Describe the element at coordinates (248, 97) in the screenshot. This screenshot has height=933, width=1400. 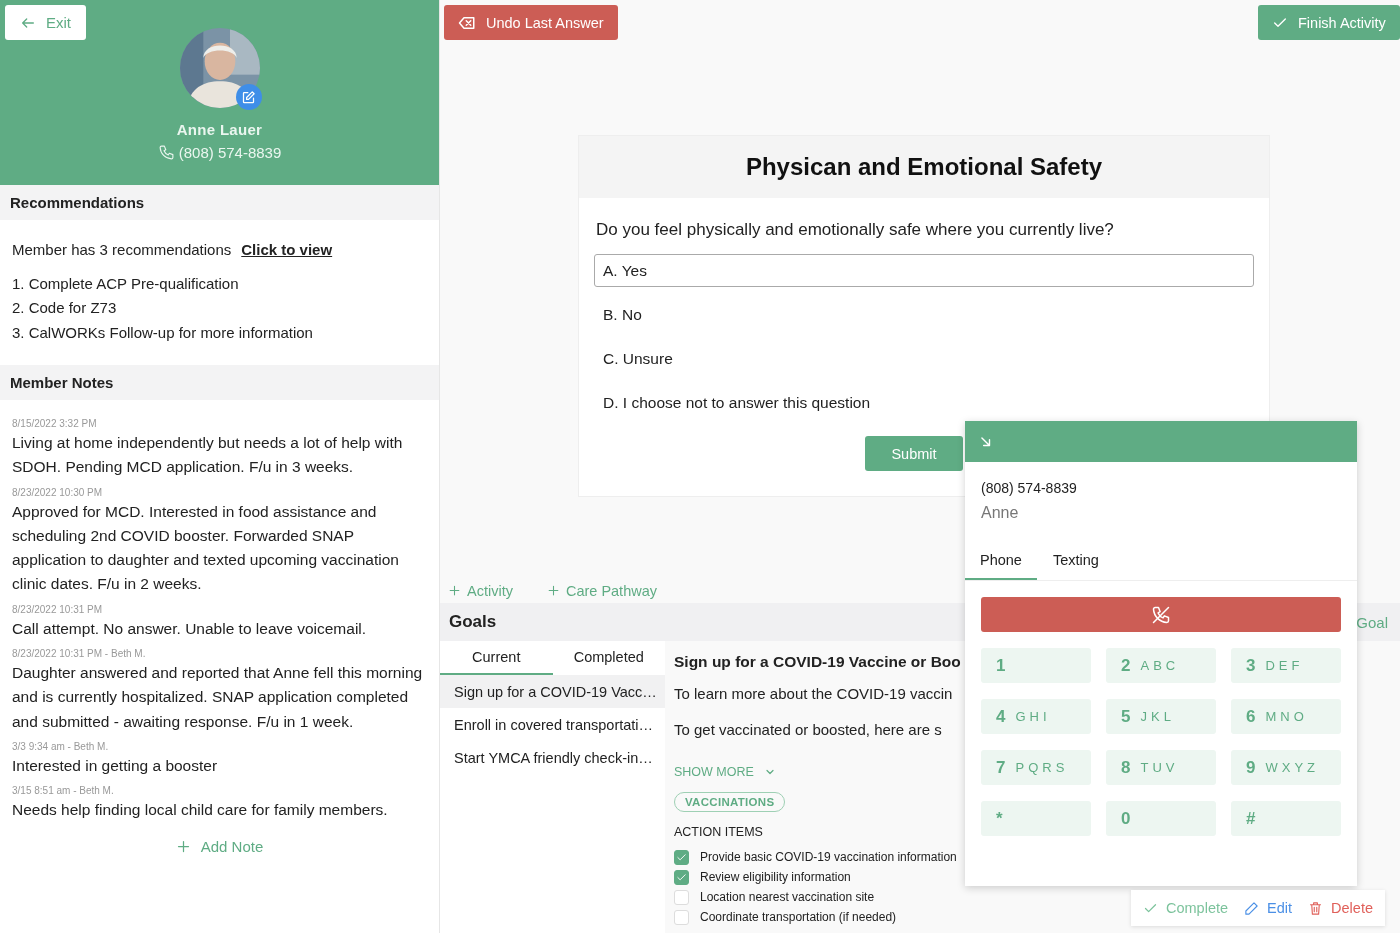
I see `edit-icon` at that location.